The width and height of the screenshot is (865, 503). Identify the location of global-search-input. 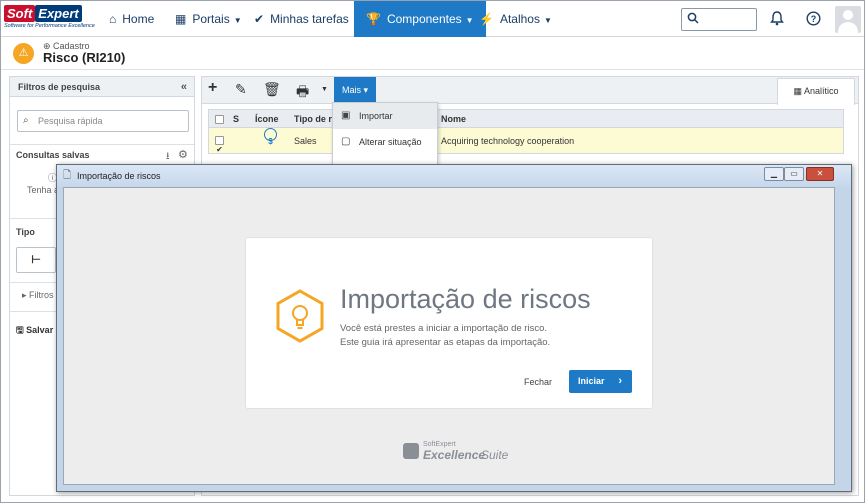
(719, 19).